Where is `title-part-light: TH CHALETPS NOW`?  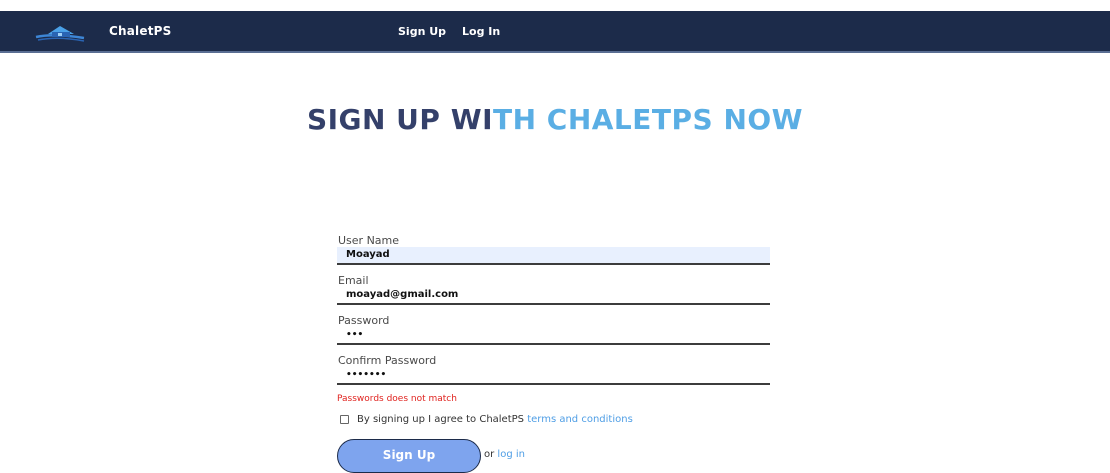
title-part-light: TH CHALETPS NOW is located at coordinates (648, 119).